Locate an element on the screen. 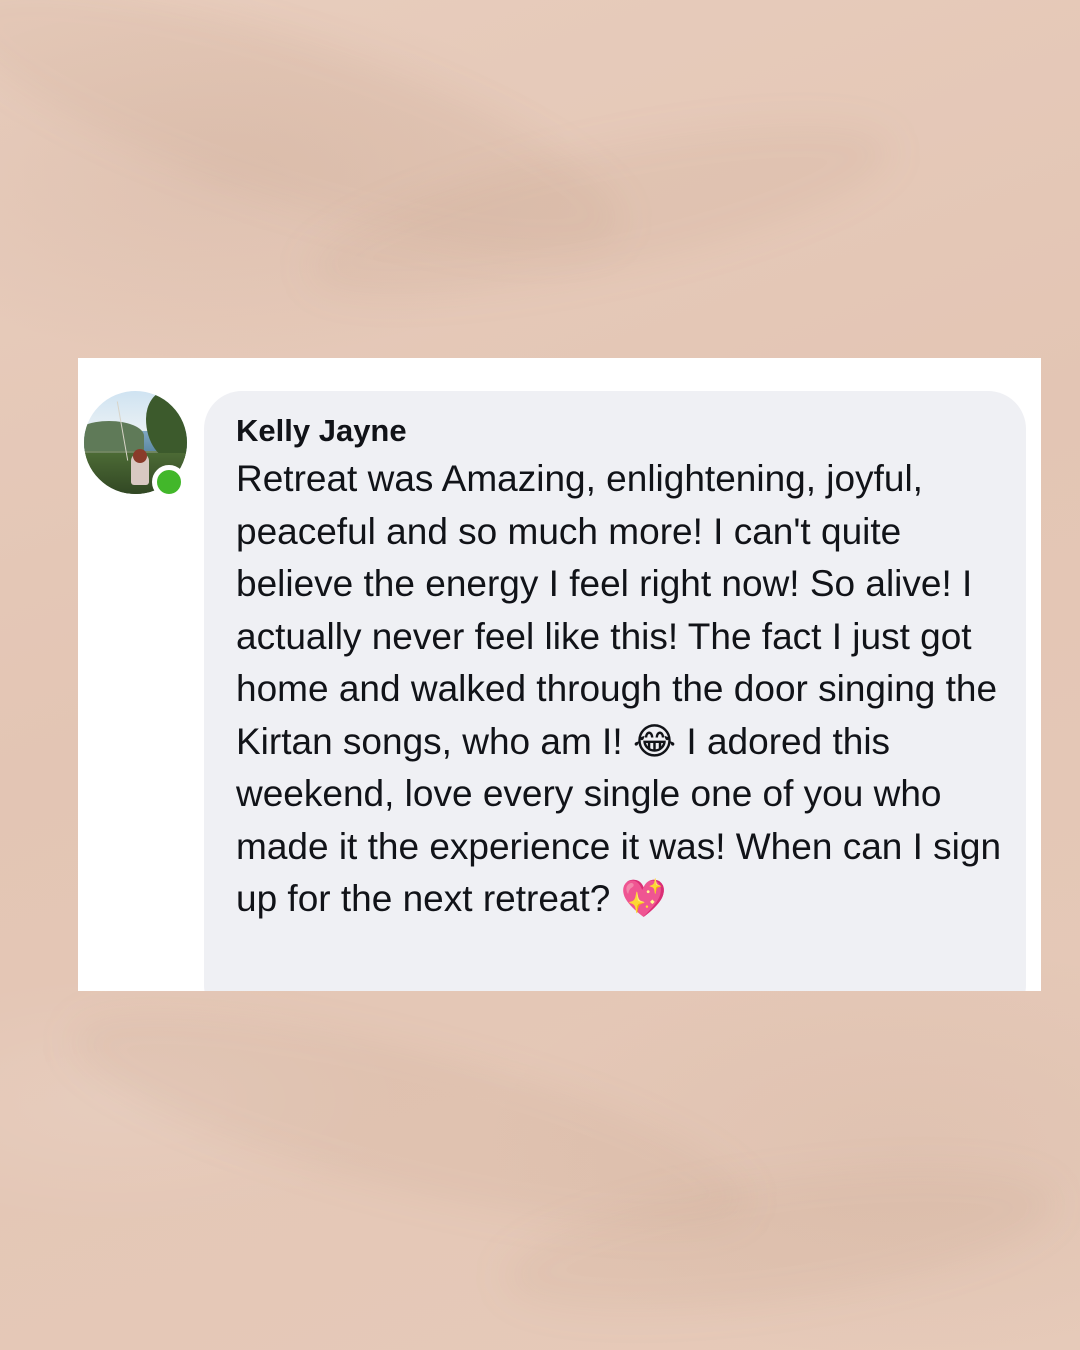 This screenshot has height=1350, width=1080. online-status-indicator is located at coordinates (169, 482).